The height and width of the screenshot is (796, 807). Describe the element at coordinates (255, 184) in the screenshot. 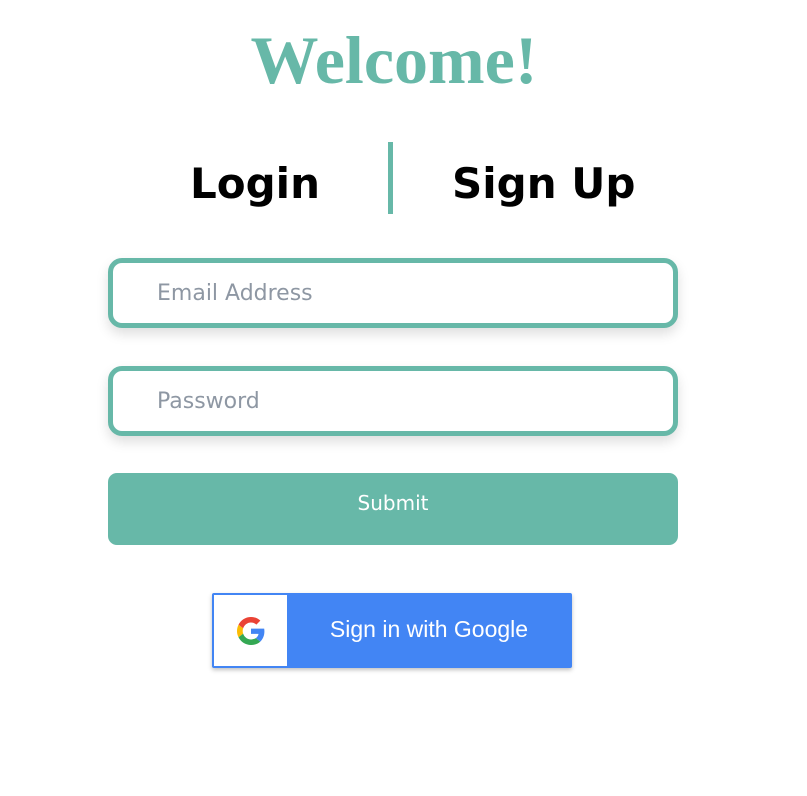

I see `tab-login: Login` at that location.